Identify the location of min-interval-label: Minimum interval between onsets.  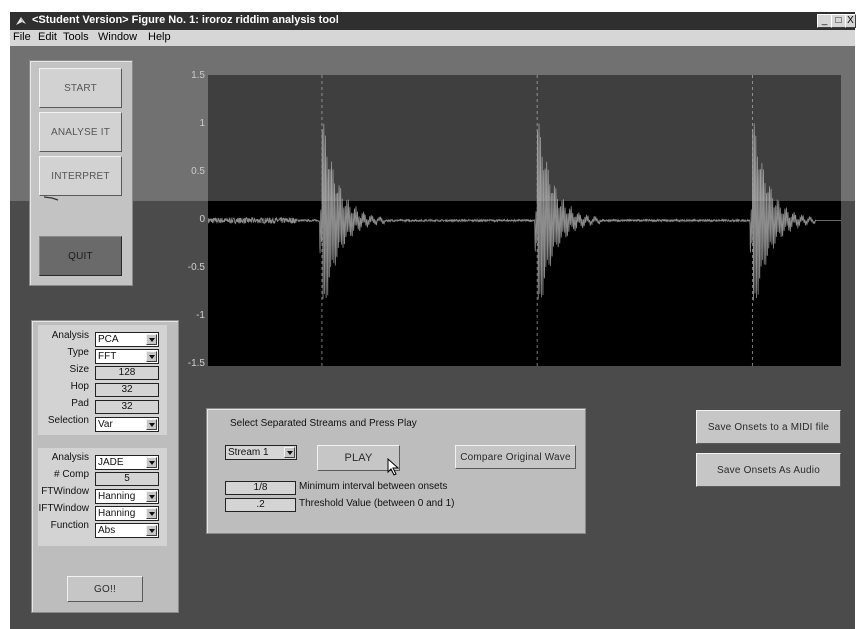
(373, 486).